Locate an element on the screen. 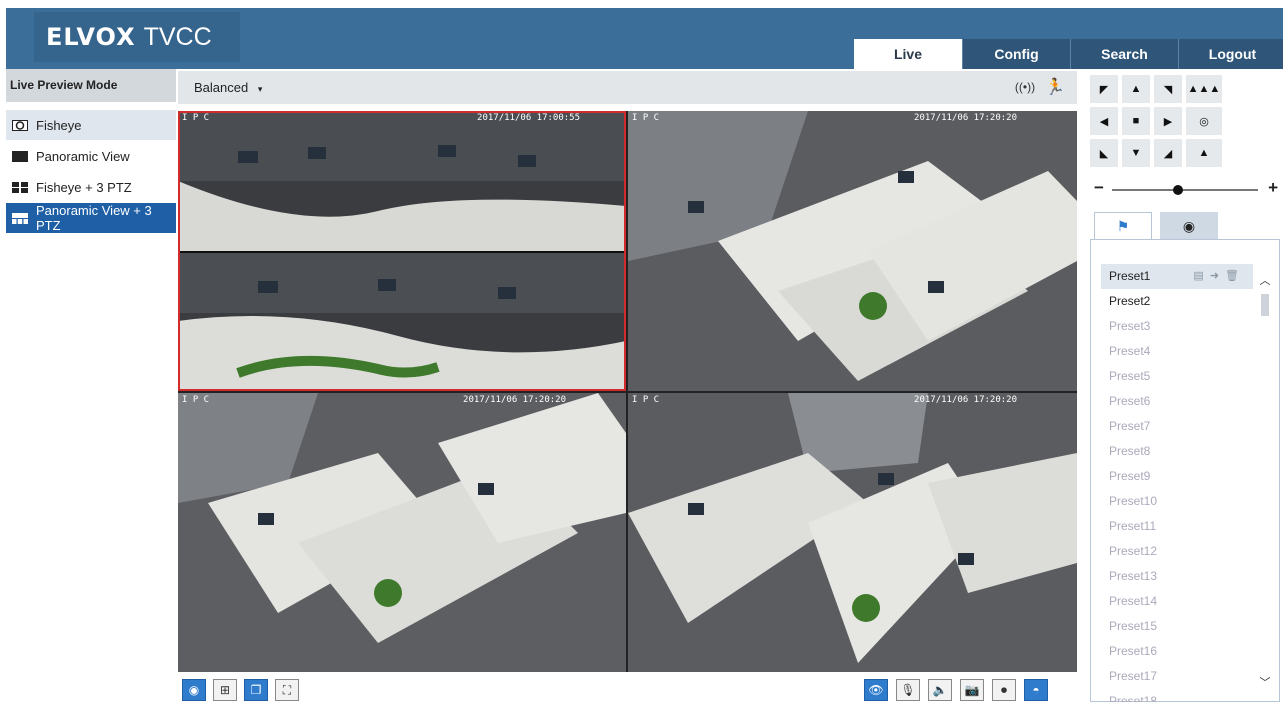 This screenshot has height=702, width=1283. preset-label: Preset16 is located at coordinates (1133, 651).